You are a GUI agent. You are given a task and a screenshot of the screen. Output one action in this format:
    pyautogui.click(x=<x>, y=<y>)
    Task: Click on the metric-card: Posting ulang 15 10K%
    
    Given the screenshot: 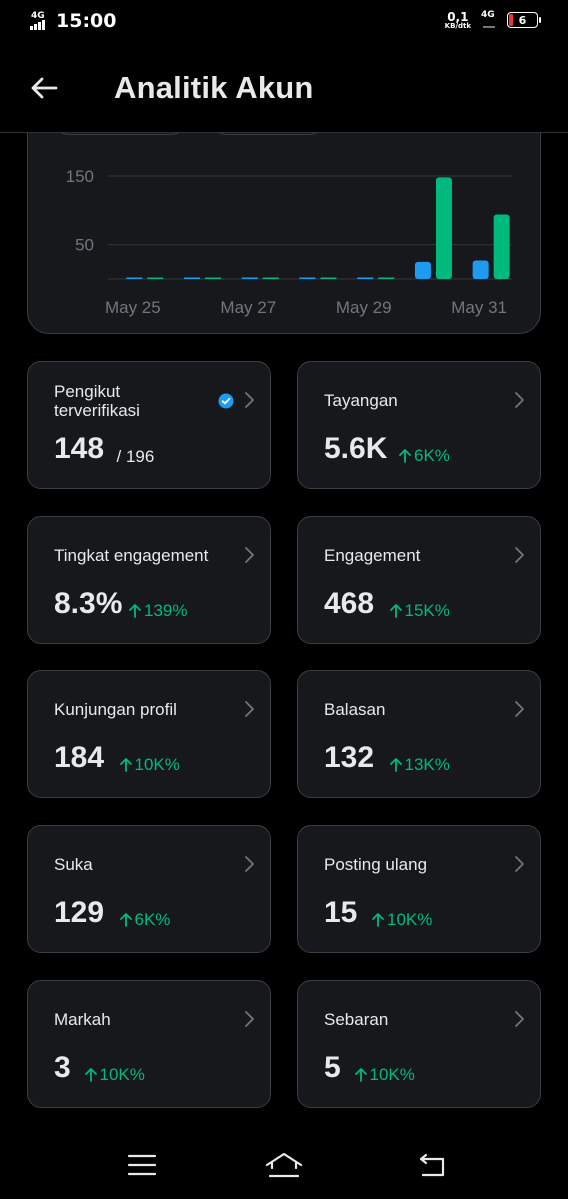 What is the action you would take?
    pyautogui.click(x=419, y=889)
    